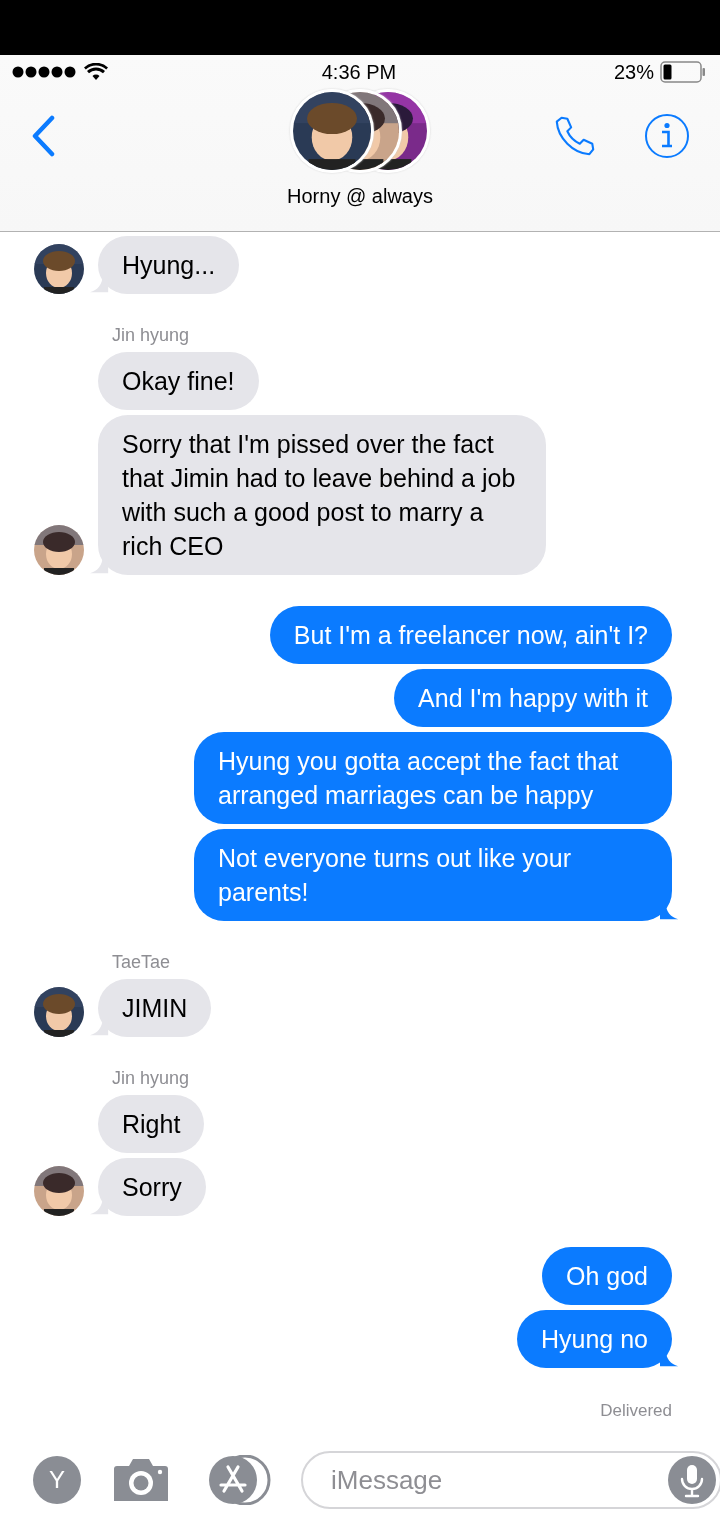 The height and width of the screenshot is (1520, 720). I want to click on status-time: 4:36 PM, so click(359, 72).